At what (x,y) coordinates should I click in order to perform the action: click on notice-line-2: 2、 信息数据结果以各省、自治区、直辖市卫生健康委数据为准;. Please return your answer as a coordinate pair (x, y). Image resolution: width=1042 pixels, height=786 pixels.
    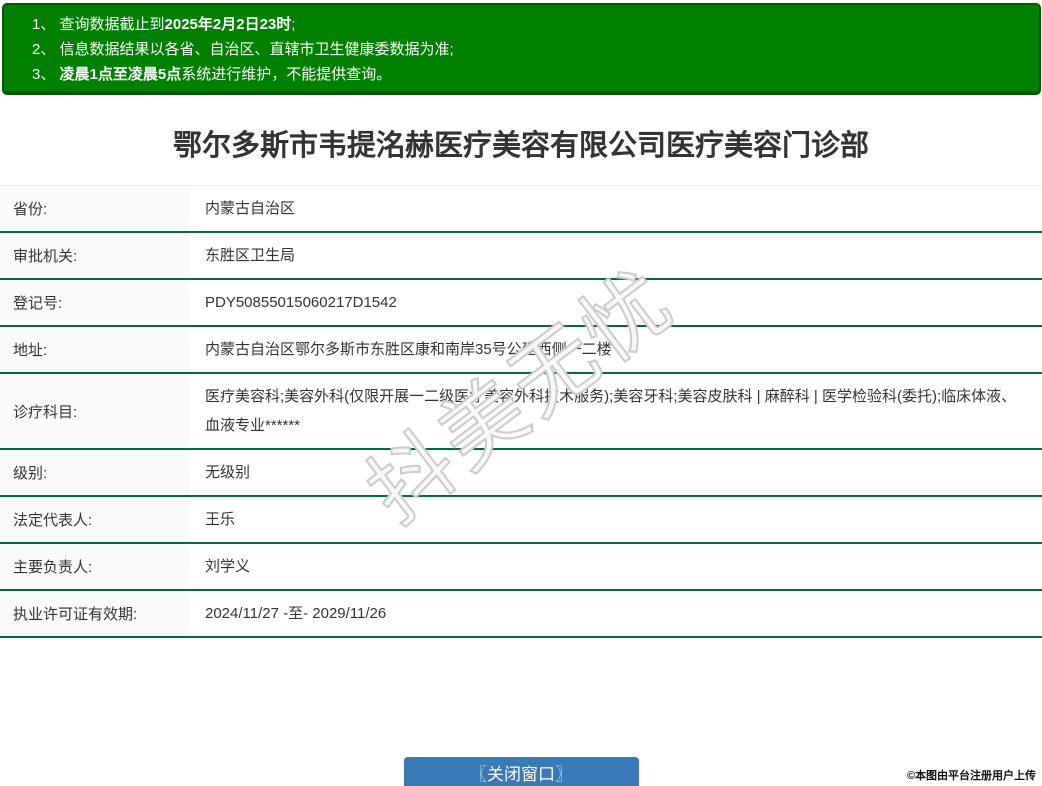
    Looking at the image, I should click on (530, 49).